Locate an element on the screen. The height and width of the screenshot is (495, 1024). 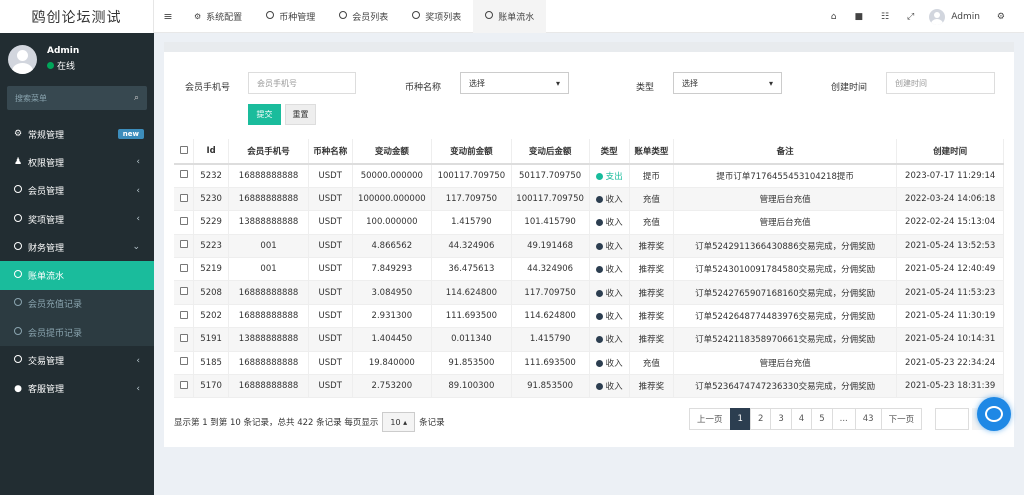
sidebar-item-service: ● 客服管理 ‹ is located at coordinates (77, 389).